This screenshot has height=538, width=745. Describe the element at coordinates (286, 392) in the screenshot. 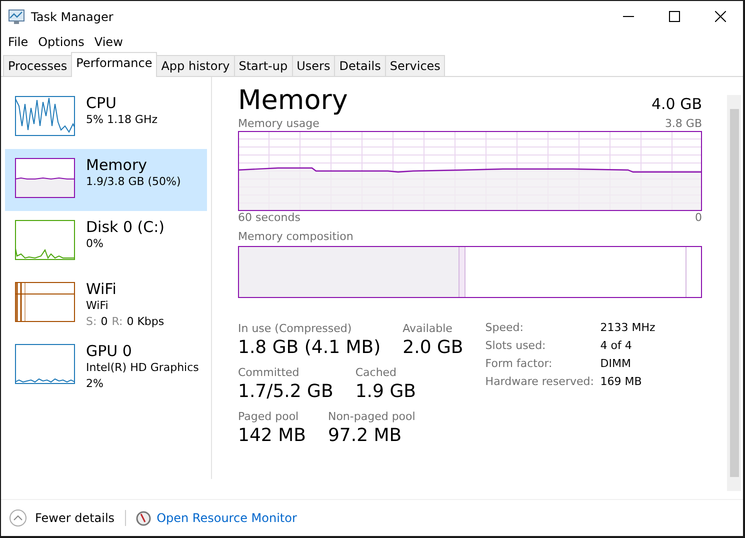

I see `stat-value: 1.7/5.2 GB` at that location.